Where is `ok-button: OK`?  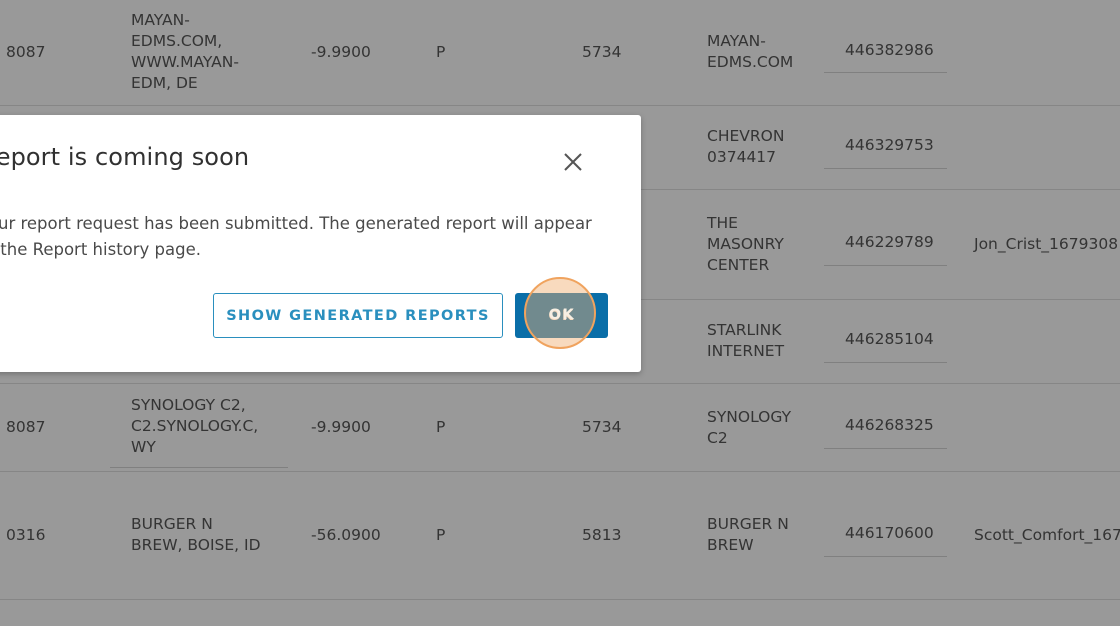
ok-button: OK is located at coordinates (561, 315).